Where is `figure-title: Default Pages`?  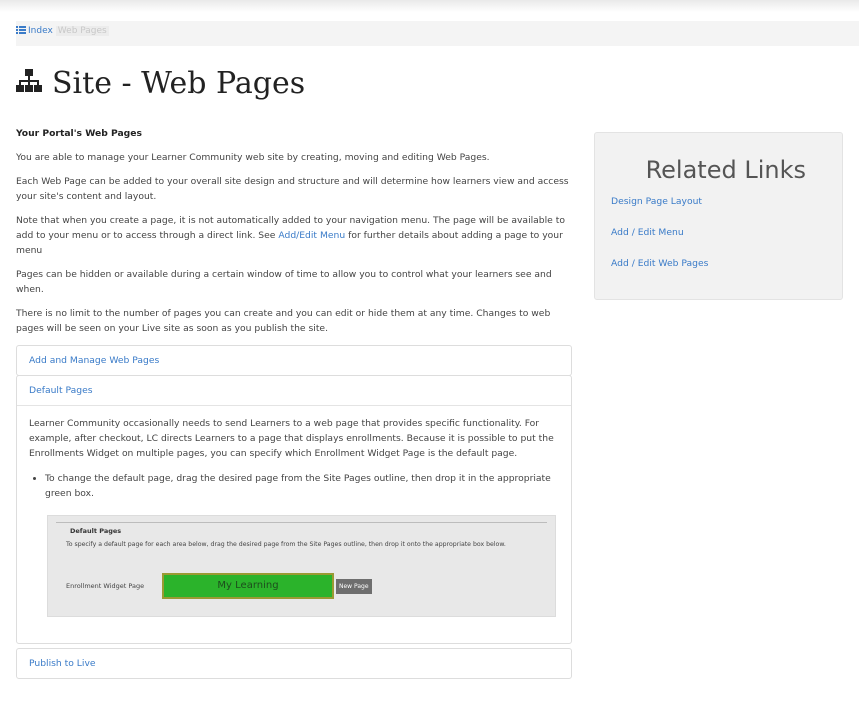
figure-title: Default Pages is located at coordinates (96, 531).